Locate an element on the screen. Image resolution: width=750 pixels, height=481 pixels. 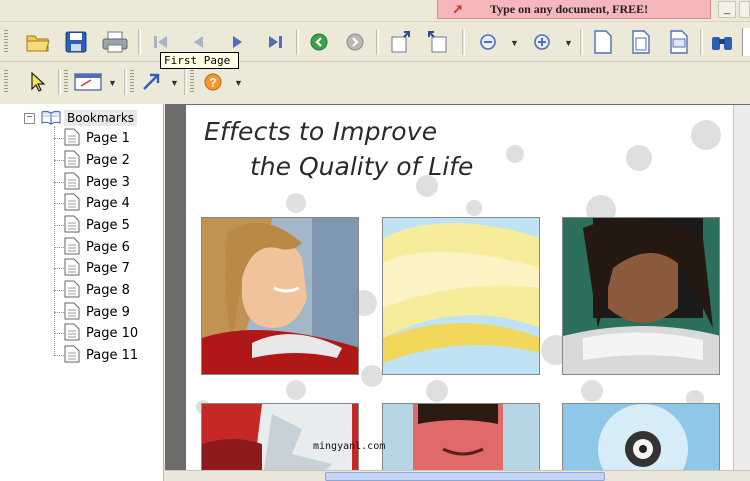
toolbar-overflow is located at coordinates (746, 42).